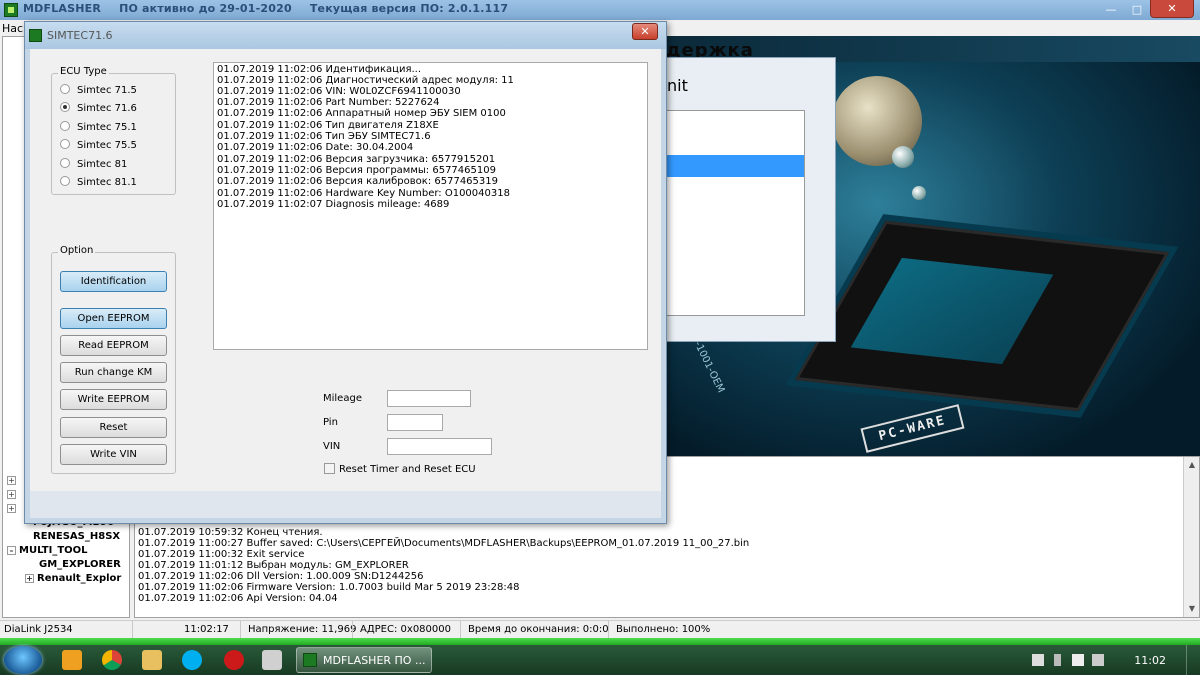 Image resolution: width=1200 pixels, height=675 pixels. What do you see at coordinates (1192, 465) in the screenshot?
I see `scroll-up-icon: ▲` at bounding box center [1192, 465].